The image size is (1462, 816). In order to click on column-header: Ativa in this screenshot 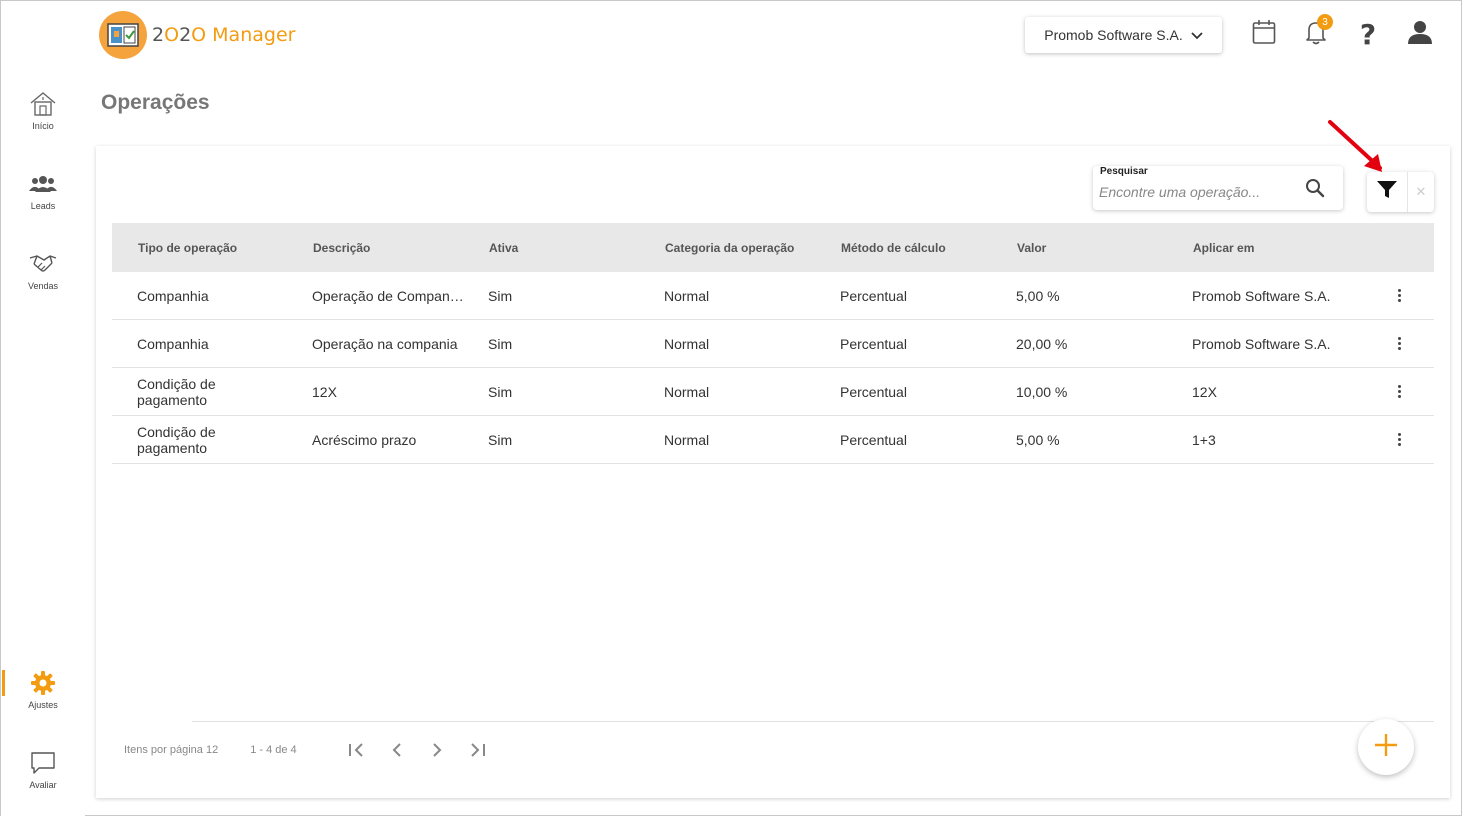, I will do `click(552, 248)`.